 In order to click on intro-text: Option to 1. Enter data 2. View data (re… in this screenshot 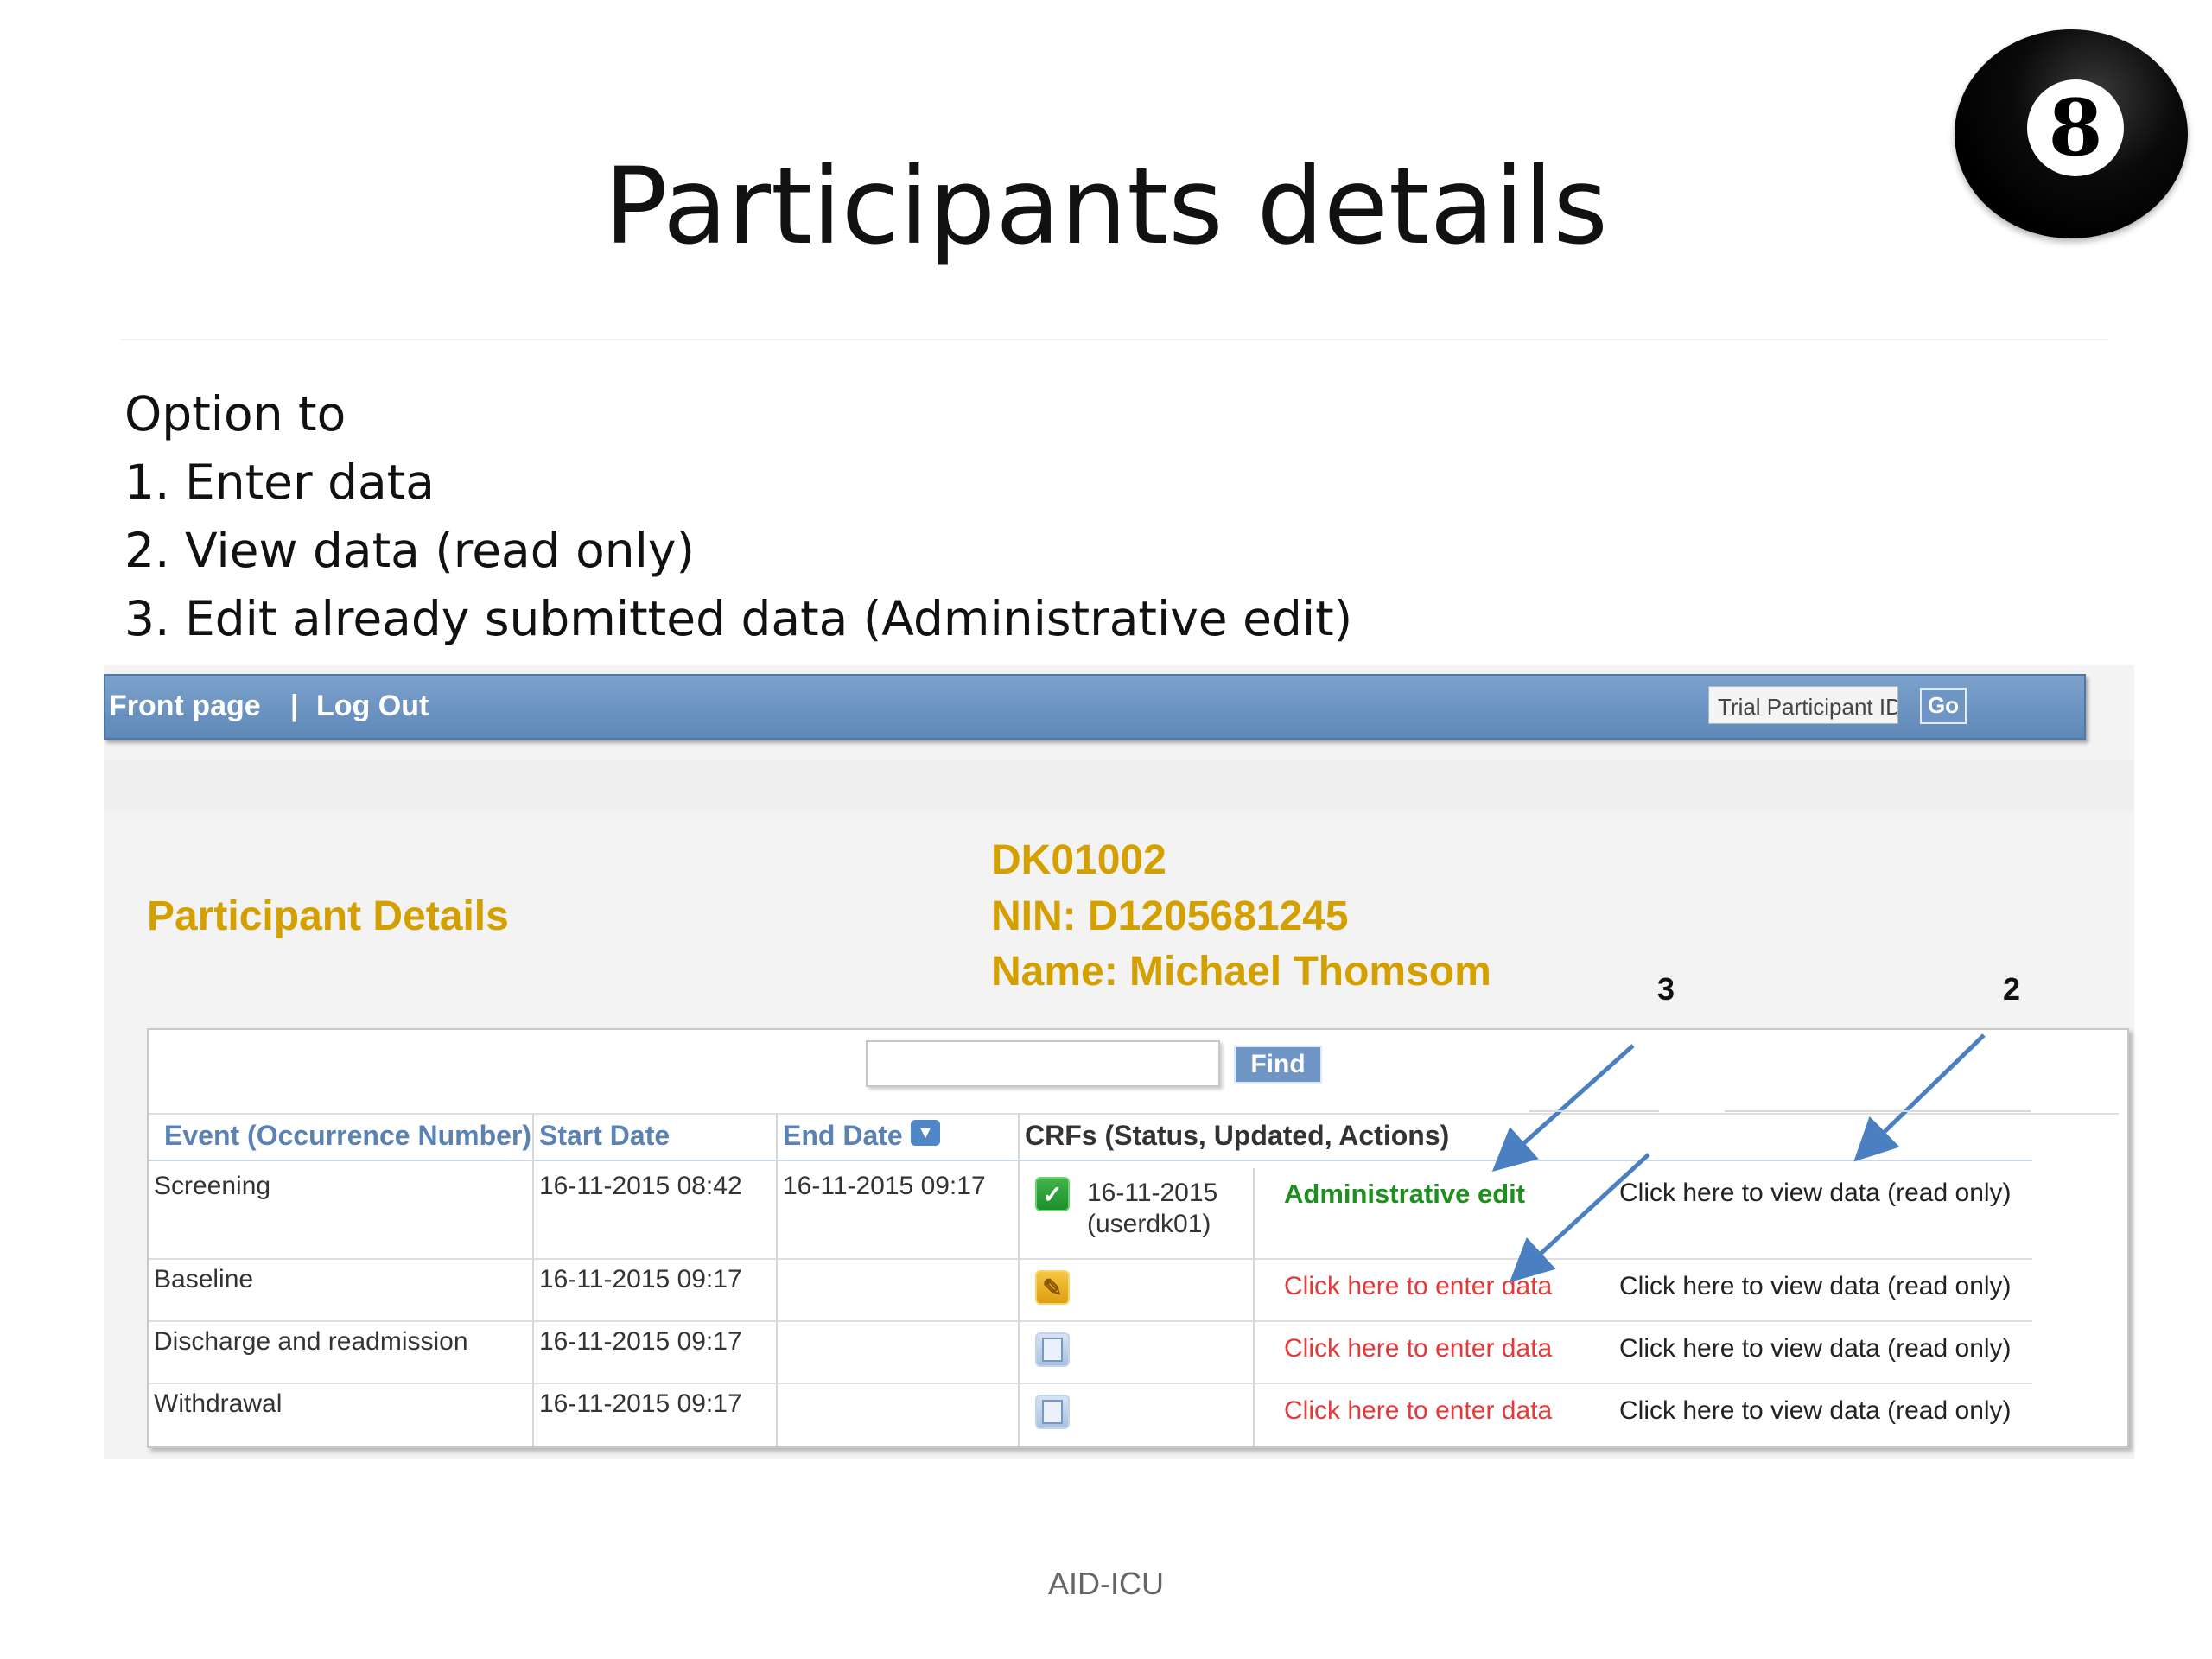, I will do `click(738, 516)`.